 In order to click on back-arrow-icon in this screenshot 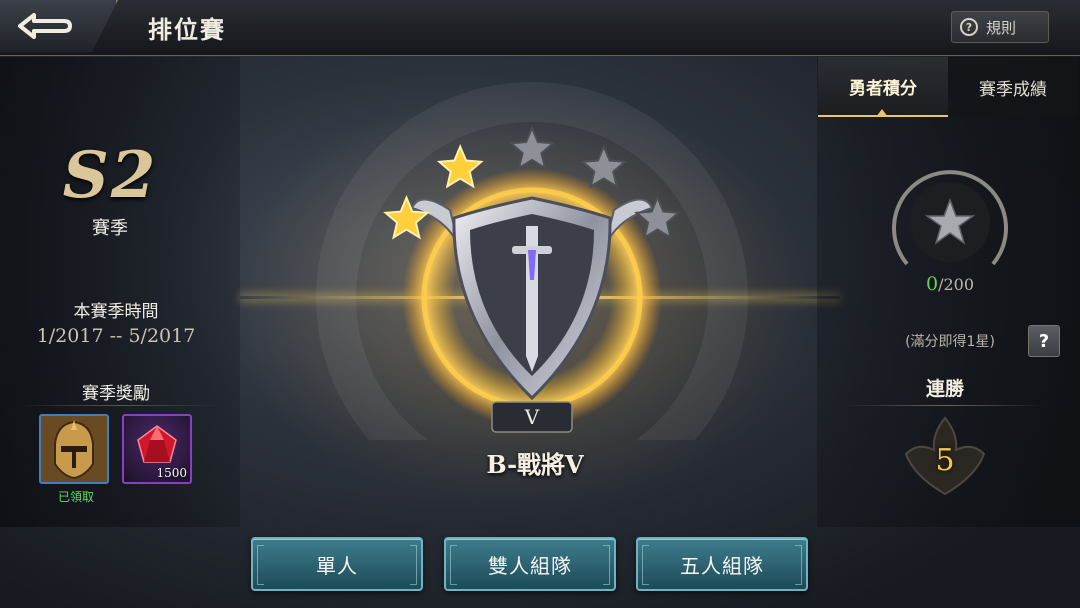, I will do `click(44, 26)`.